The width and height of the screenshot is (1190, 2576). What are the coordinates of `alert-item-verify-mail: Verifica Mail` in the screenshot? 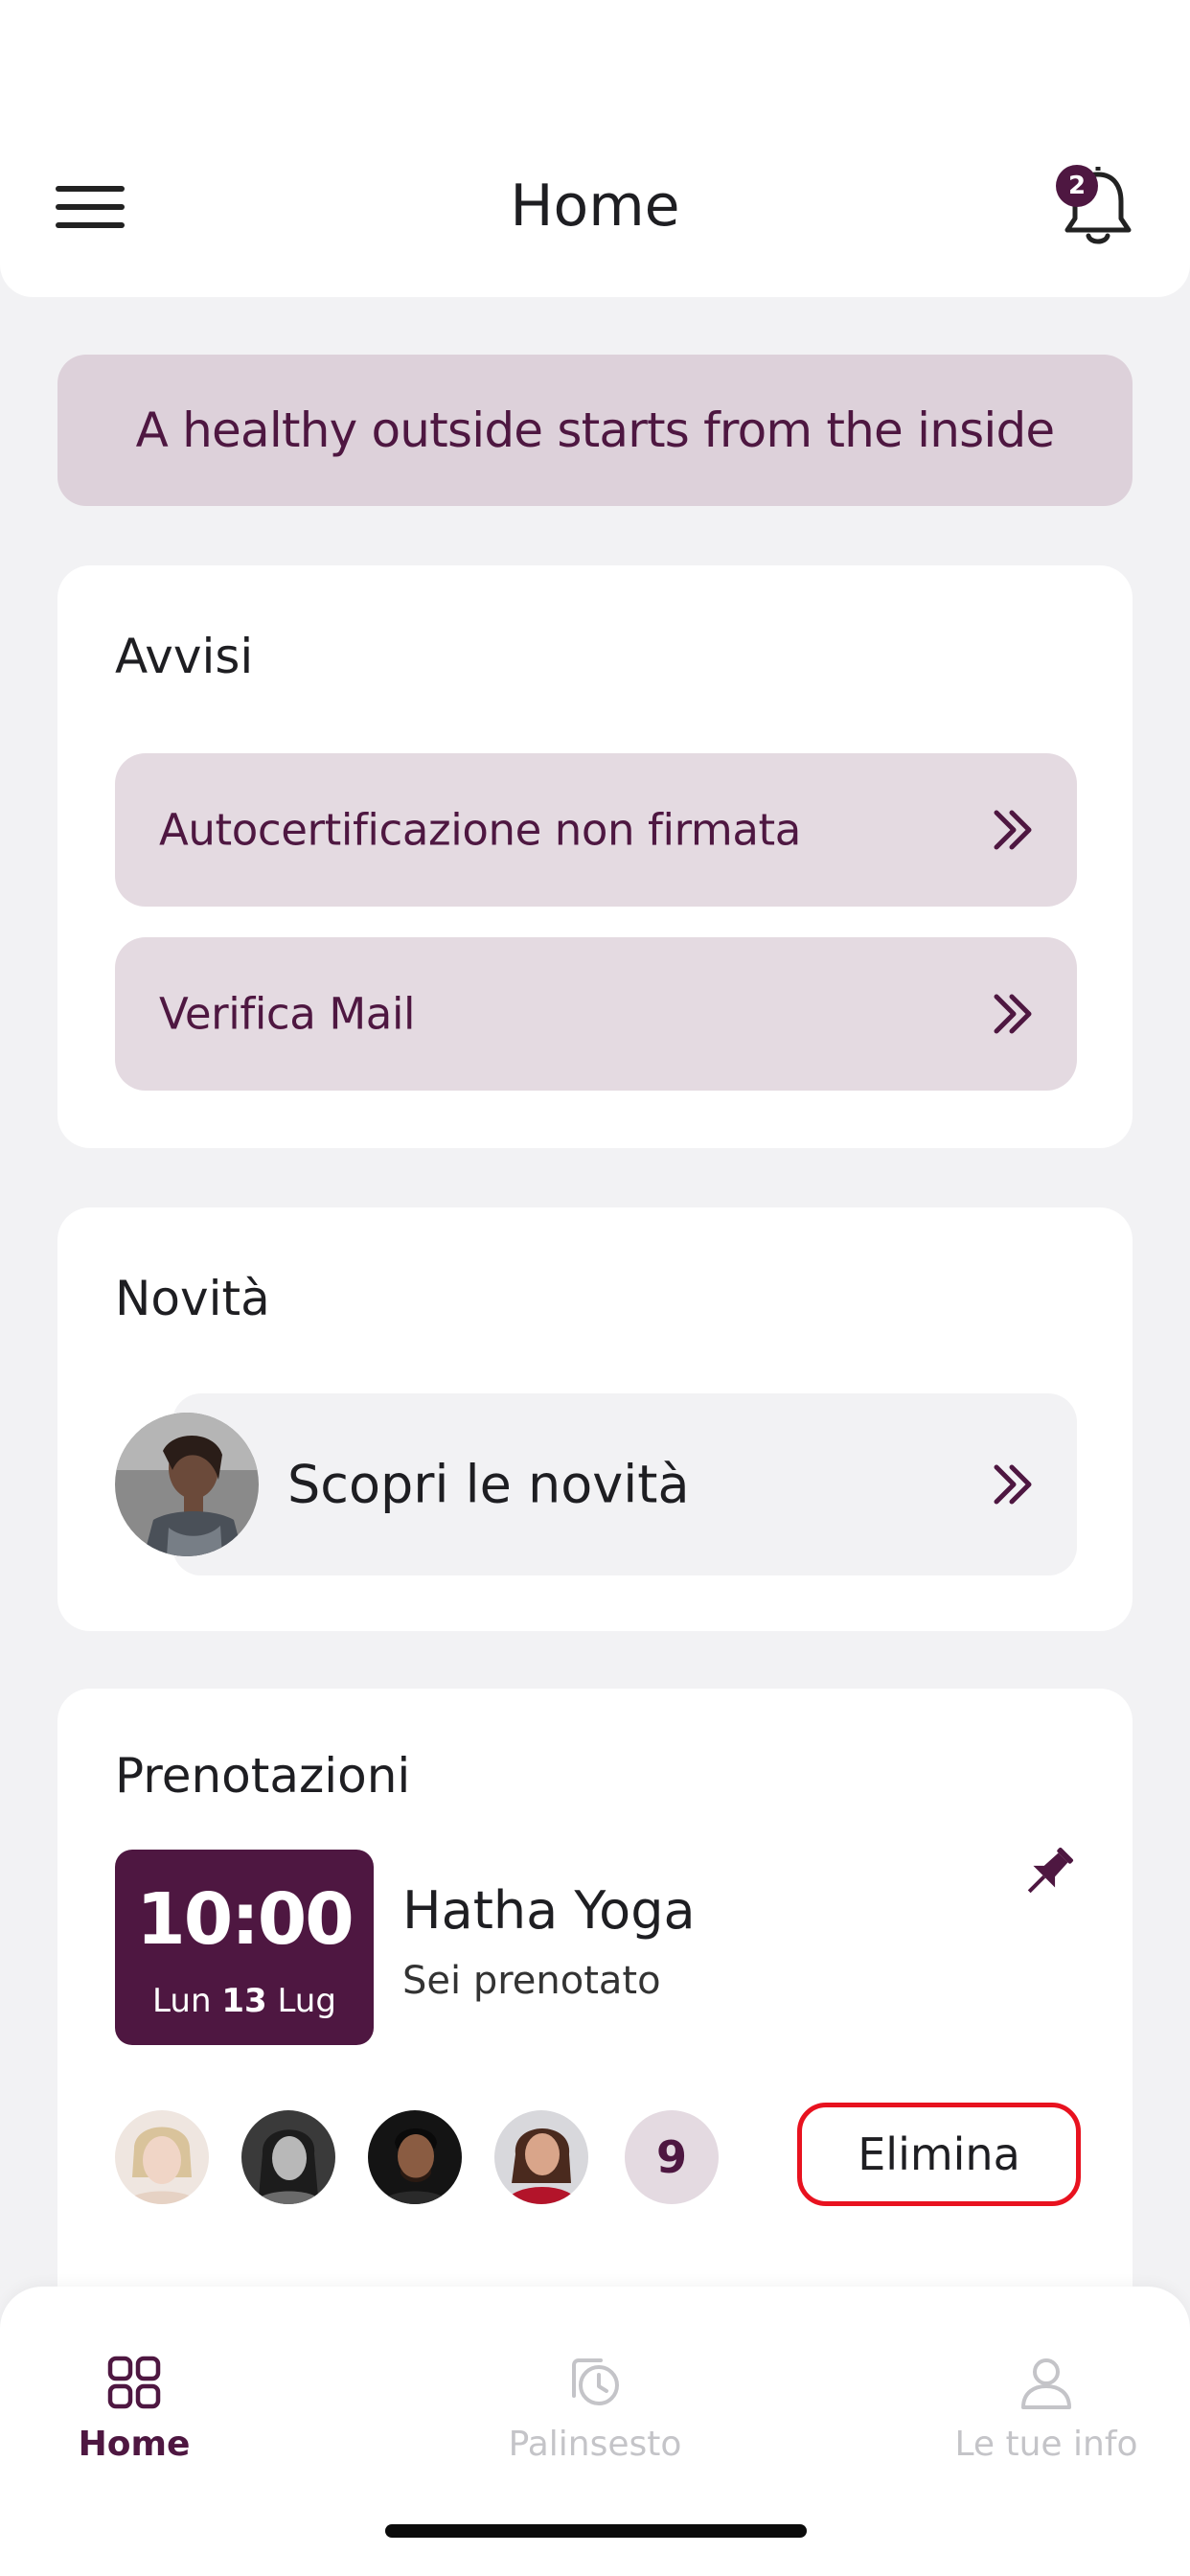 It's located at (596, 1014).